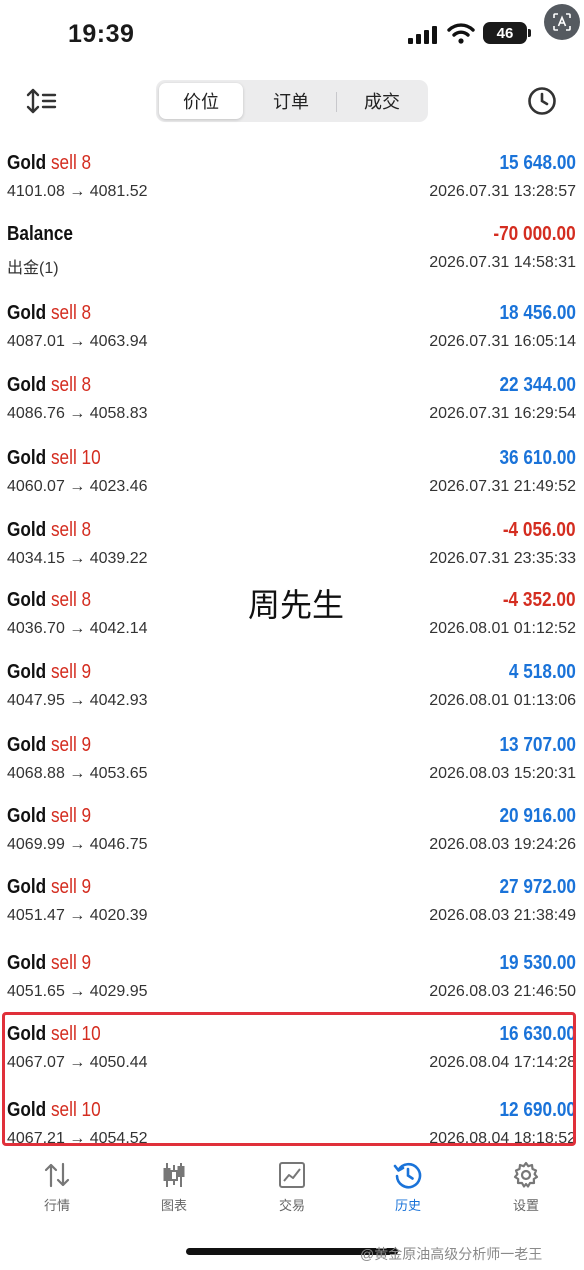 The image size is (584, 1270). Describe the element at coordinates (296, 605) in the screenshot. I see `overlay-name: 周先生` at that location.